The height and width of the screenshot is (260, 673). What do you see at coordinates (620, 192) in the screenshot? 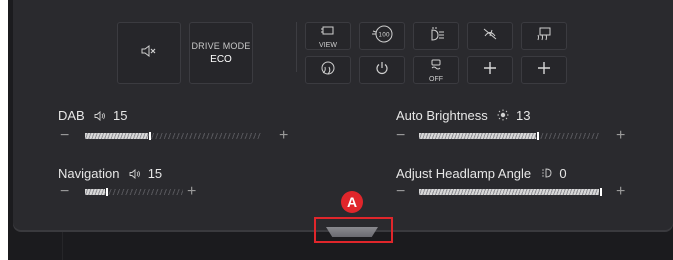
I see `headlamp-angle-increase: +` at bounding box center [620, 192].